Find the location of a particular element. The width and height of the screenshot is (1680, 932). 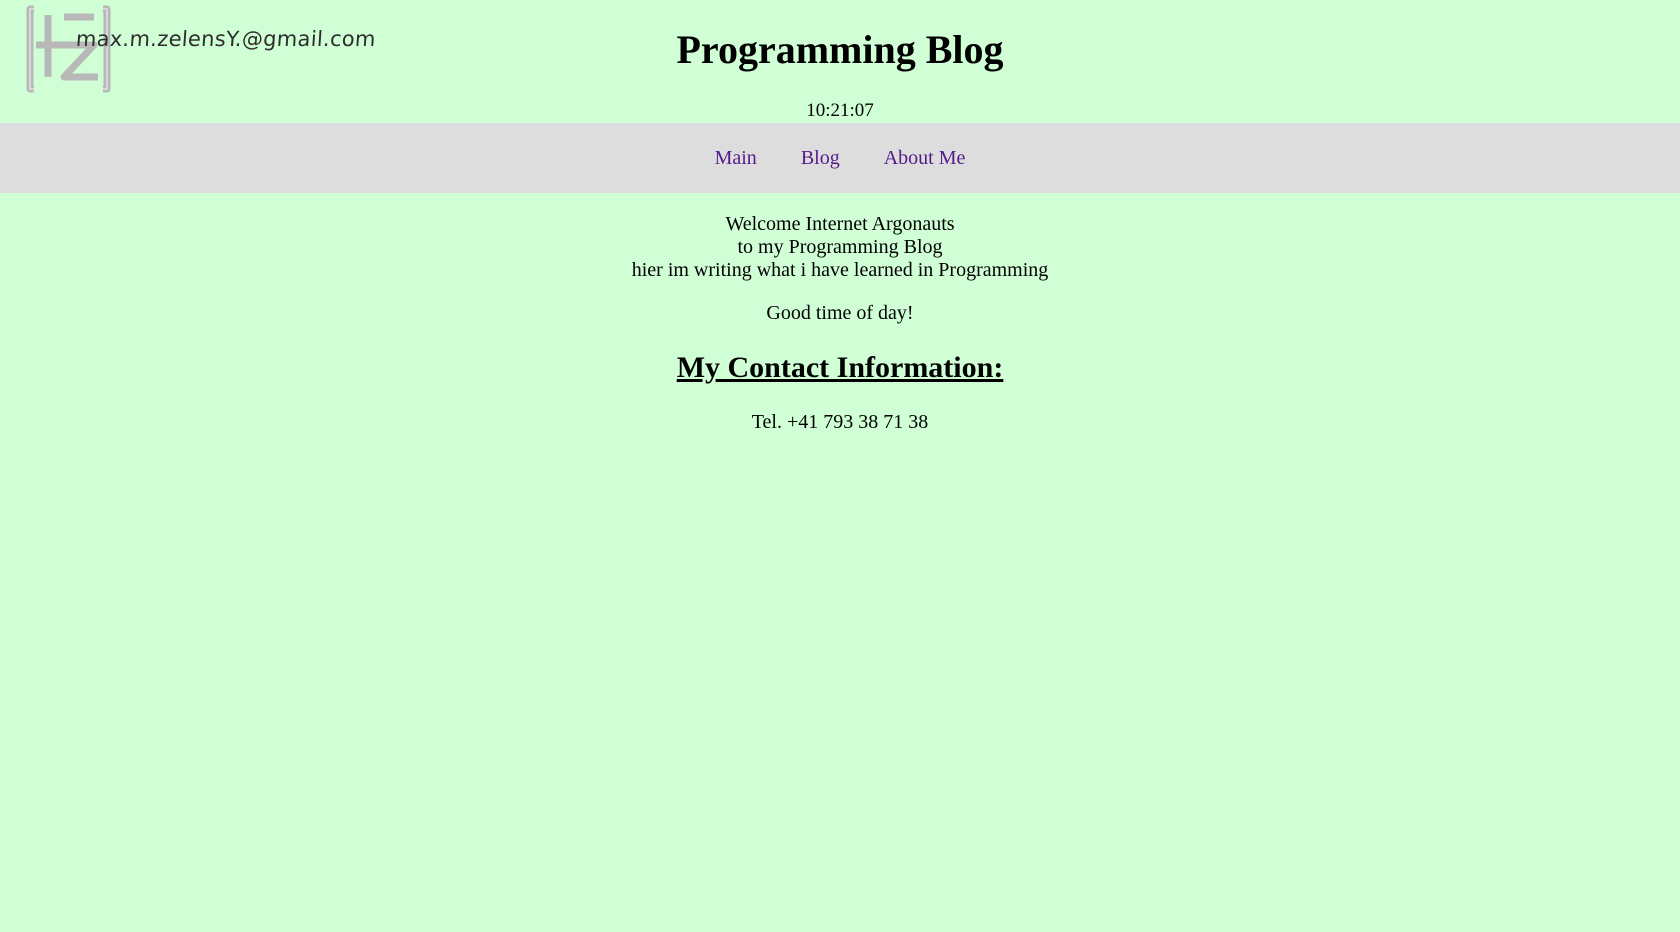

phone-number: Tel. +41 793 38 71 38 is located at coordinates (840, 422).